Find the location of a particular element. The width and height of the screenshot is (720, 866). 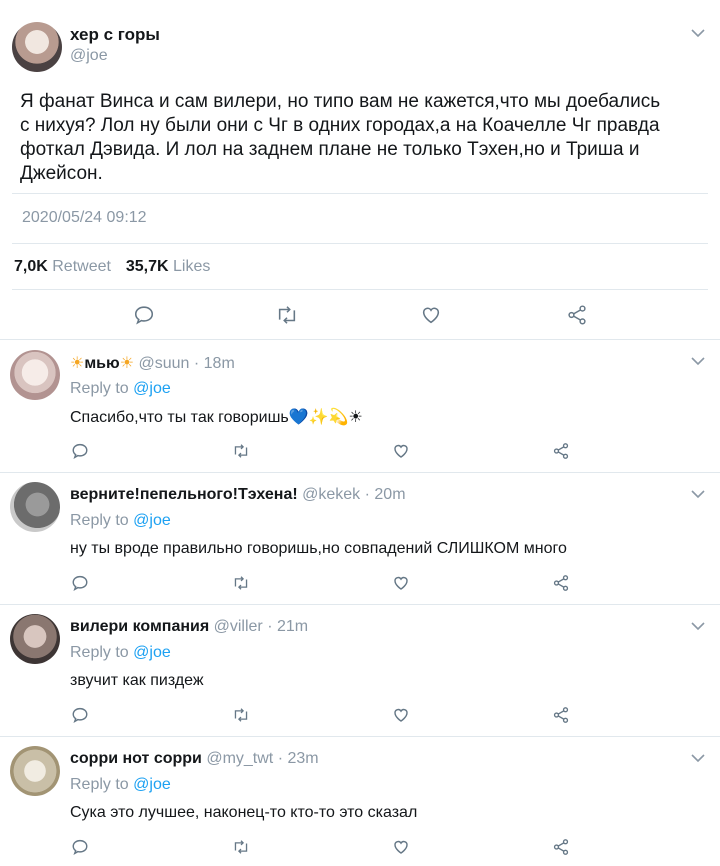

reply-author-name: верните!пепельного!Тэхена! is located at coordinates (184, 494).